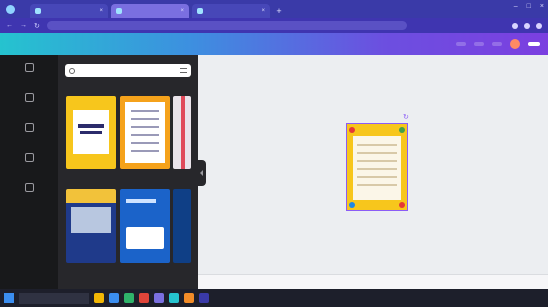 Image resolution: width=548 pixels, height=307 pixels. I want to click on side-rail, so click(29, 172).